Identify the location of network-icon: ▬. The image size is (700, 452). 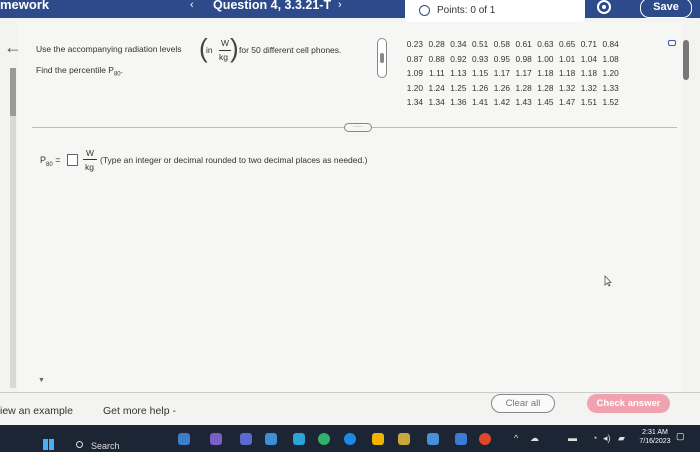
(572, 438).